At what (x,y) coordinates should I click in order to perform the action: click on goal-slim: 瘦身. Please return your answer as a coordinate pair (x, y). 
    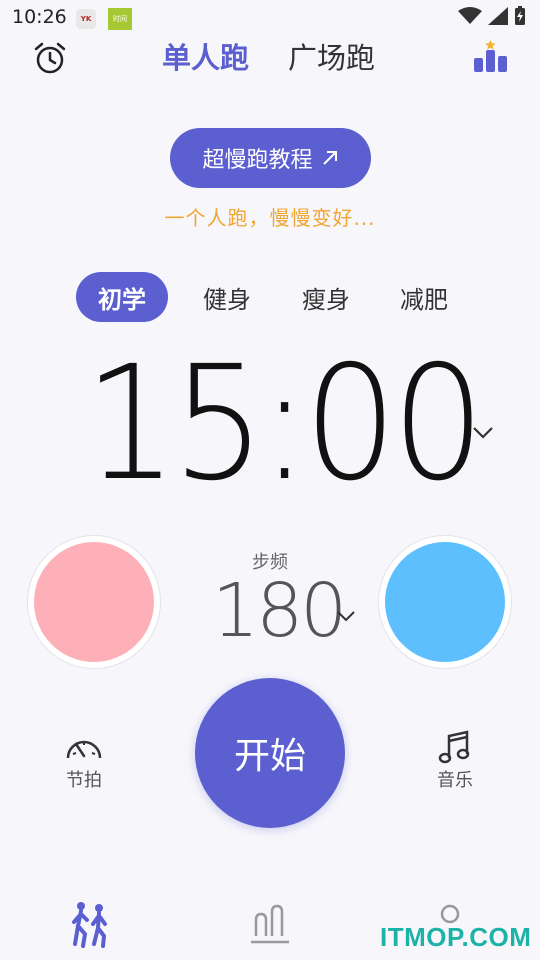
    Looking at the image, I should click on (326, 297).